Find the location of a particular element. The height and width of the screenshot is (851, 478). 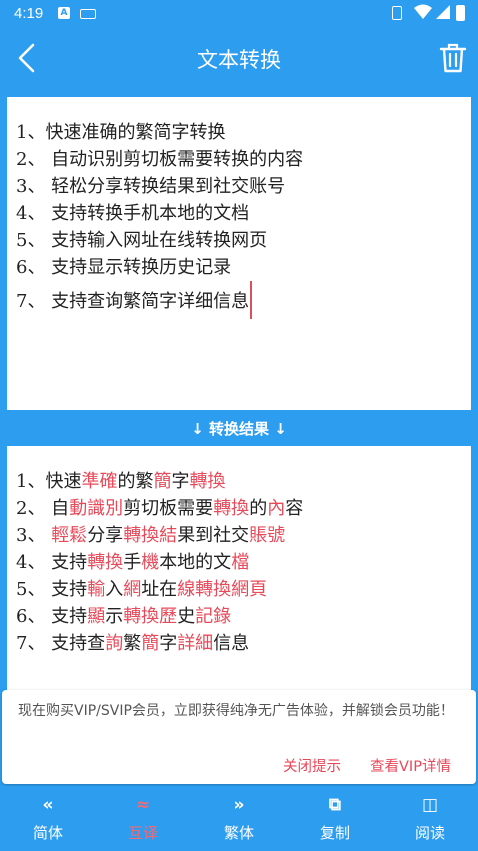

source-line: 4、 支持转换手机本地的文档 is located at coordinates (243, 213).